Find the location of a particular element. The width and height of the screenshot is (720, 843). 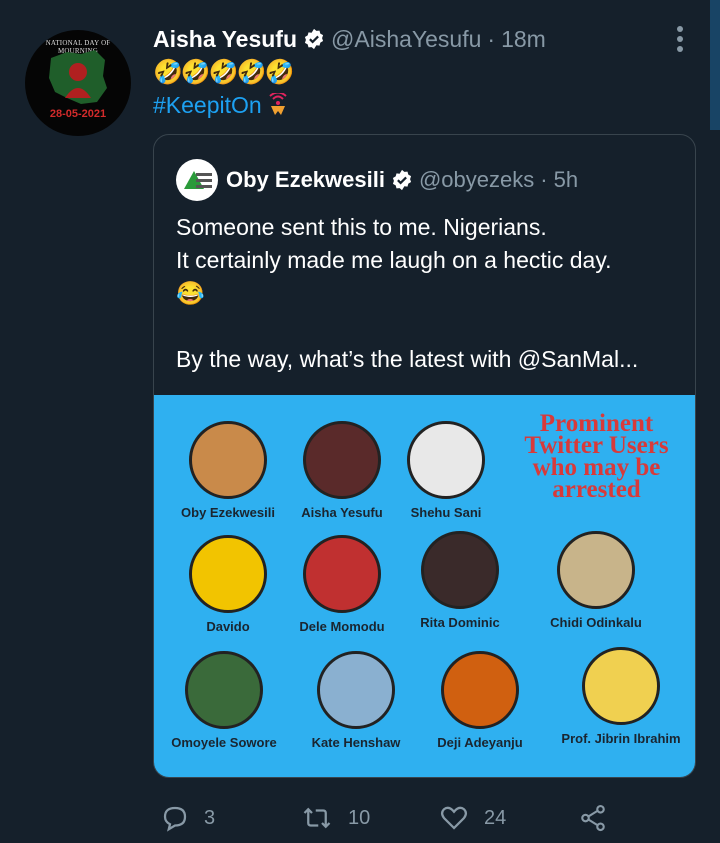

like-icon is located at coordinates (454, 818).